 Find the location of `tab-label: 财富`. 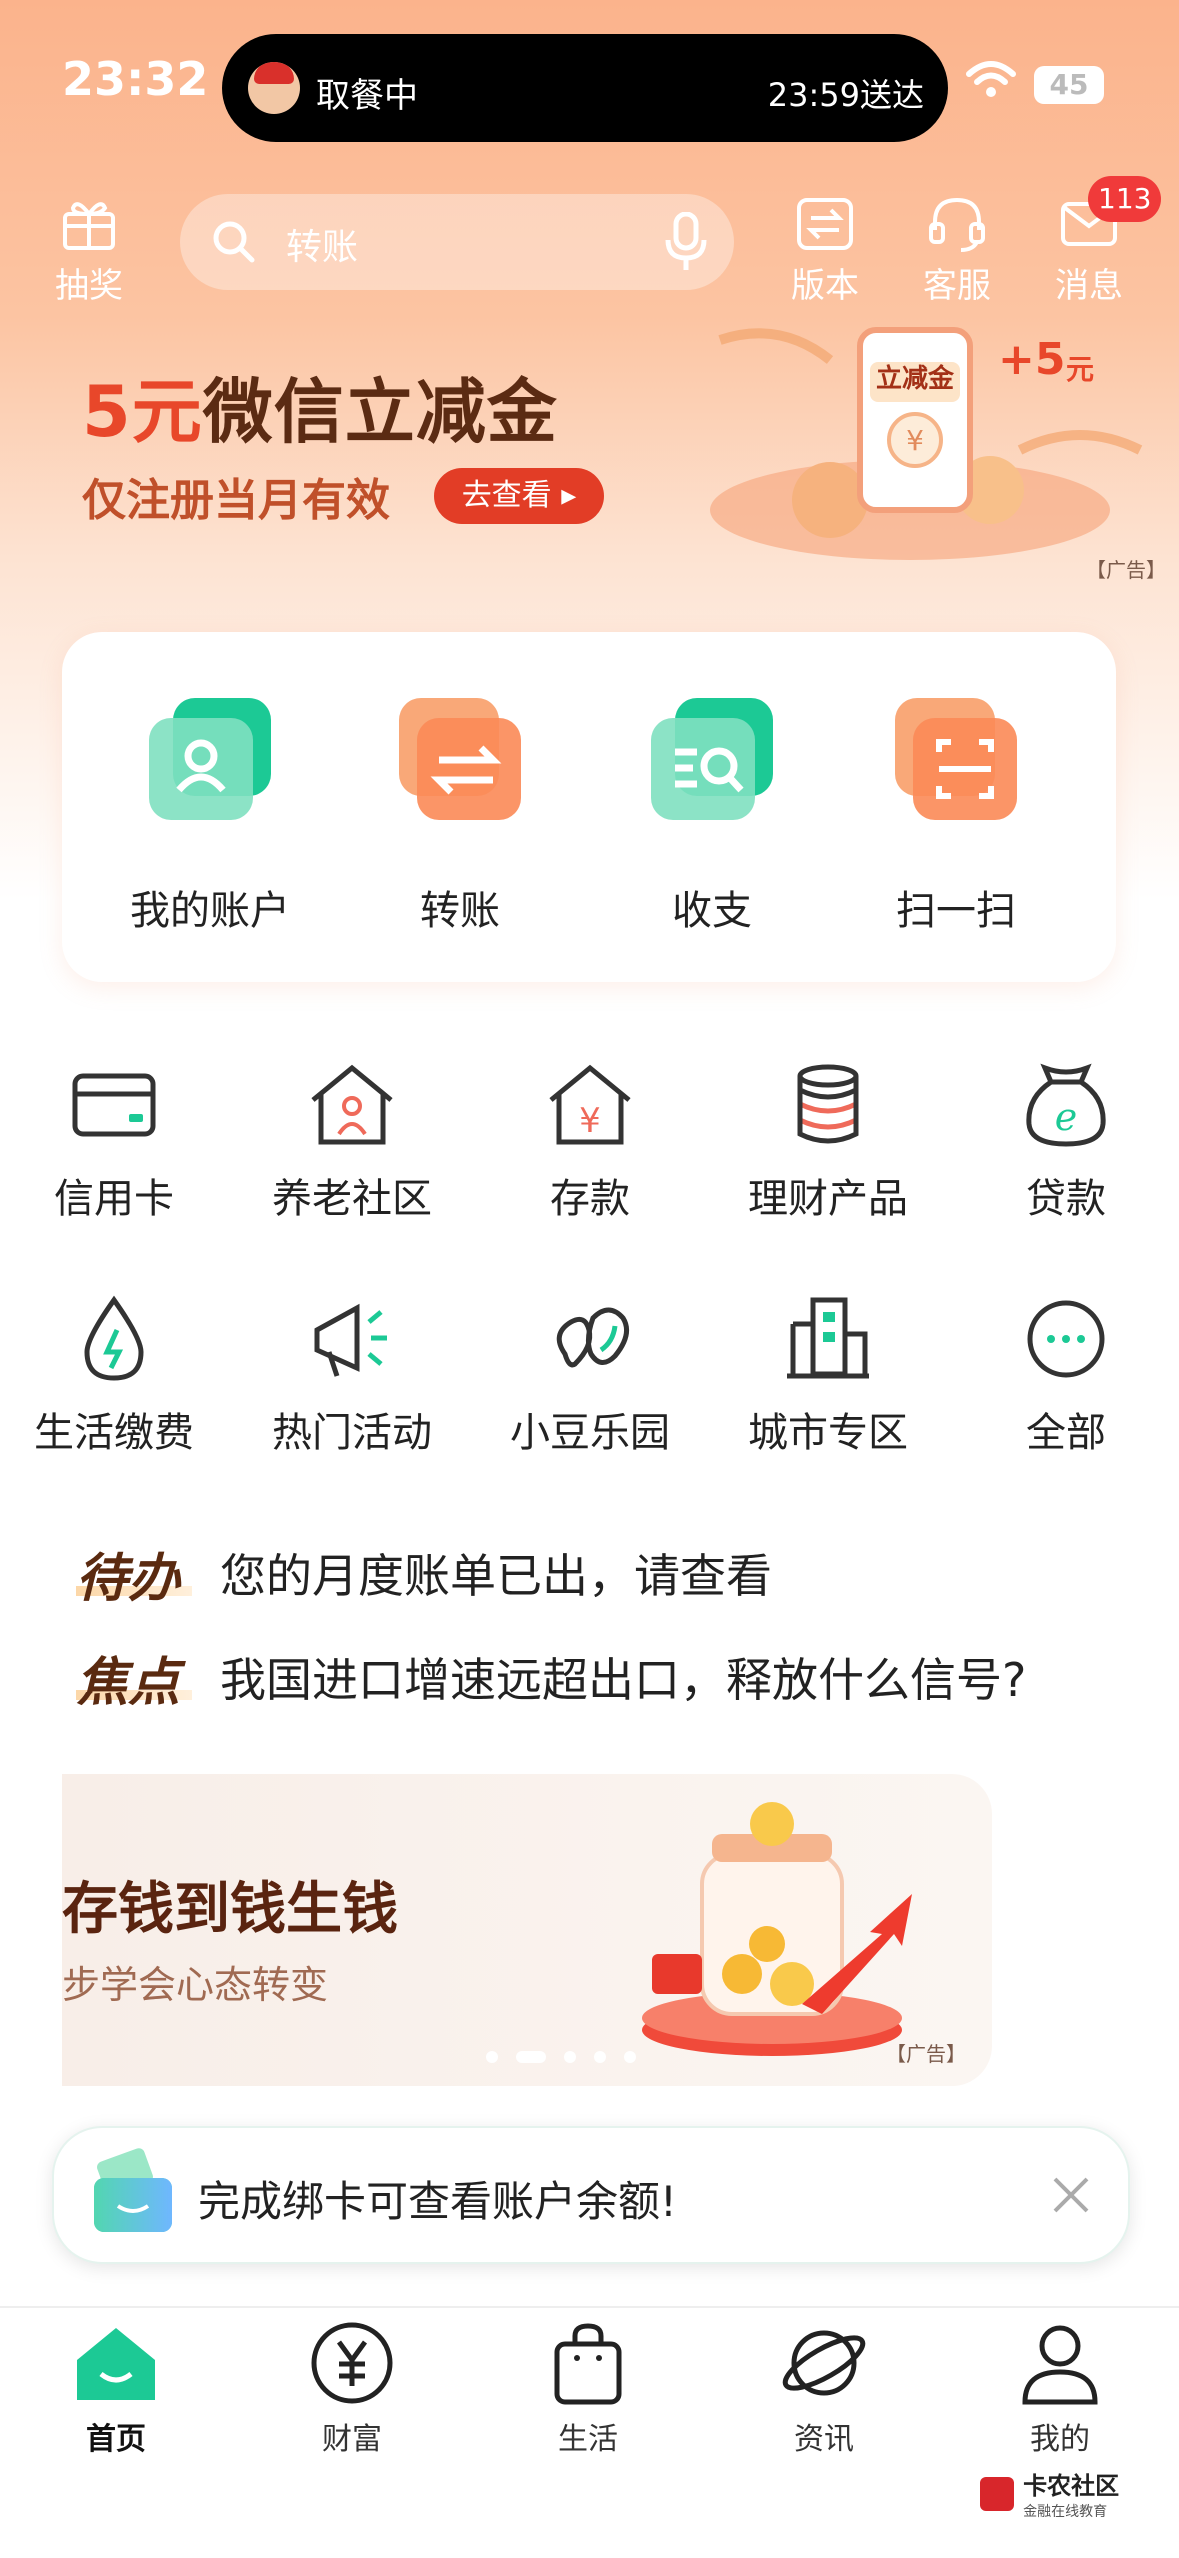

tab-label: 财富 is located at coordinates (352, 2439).